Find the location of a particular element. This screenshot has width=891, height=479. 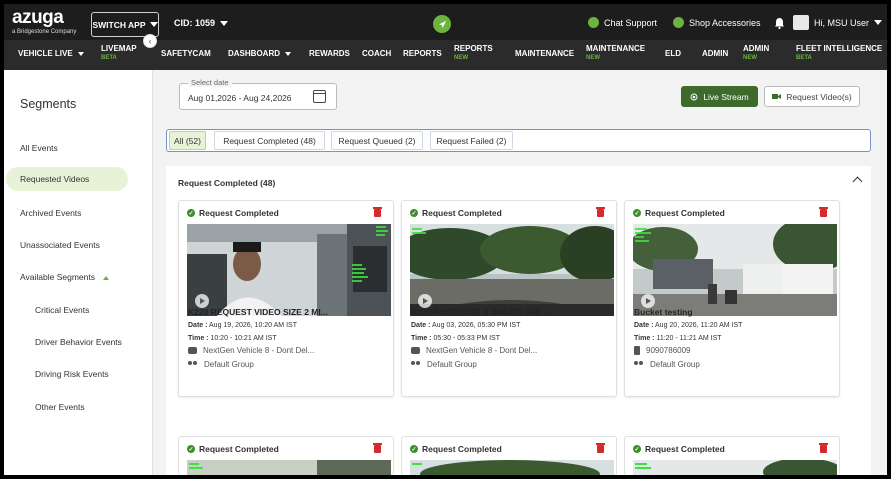

sidebar-item-driving-risk-events: Driving Risk Events is located at coordinates (72, 374).